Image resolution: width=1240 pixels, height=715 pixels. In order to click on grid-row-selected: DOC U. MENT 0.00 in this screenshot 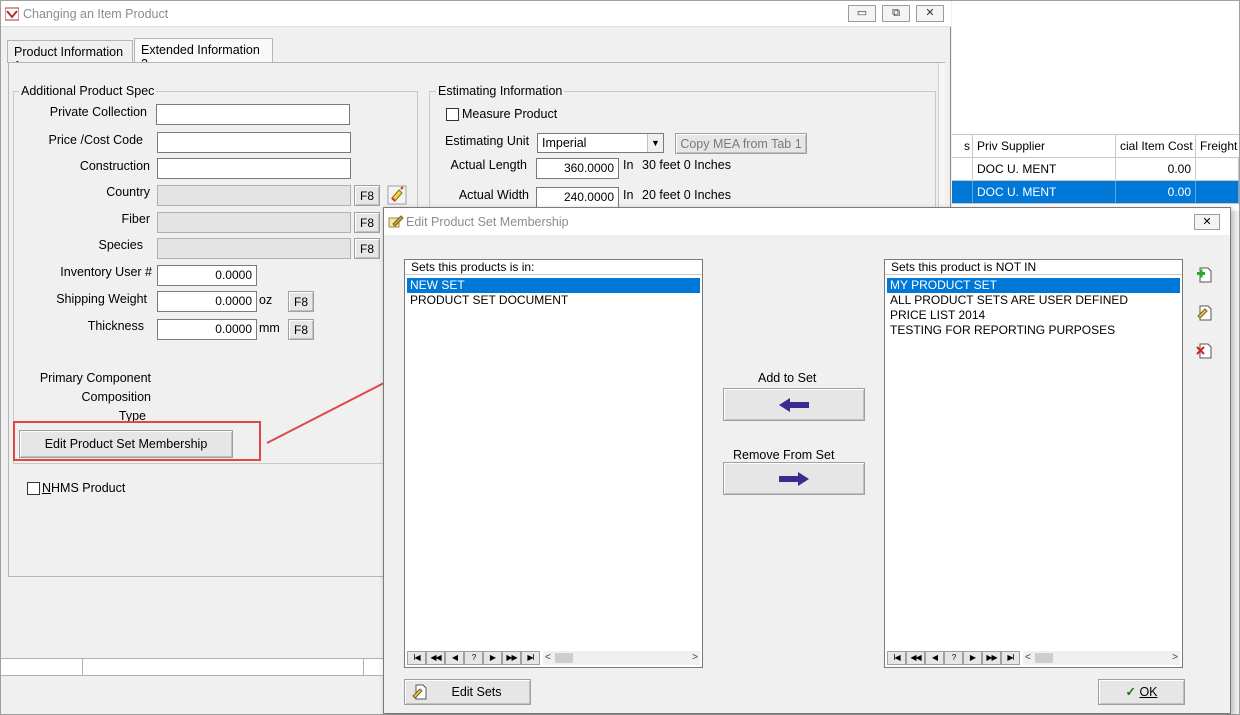, I will do `click(1095, 192)`.